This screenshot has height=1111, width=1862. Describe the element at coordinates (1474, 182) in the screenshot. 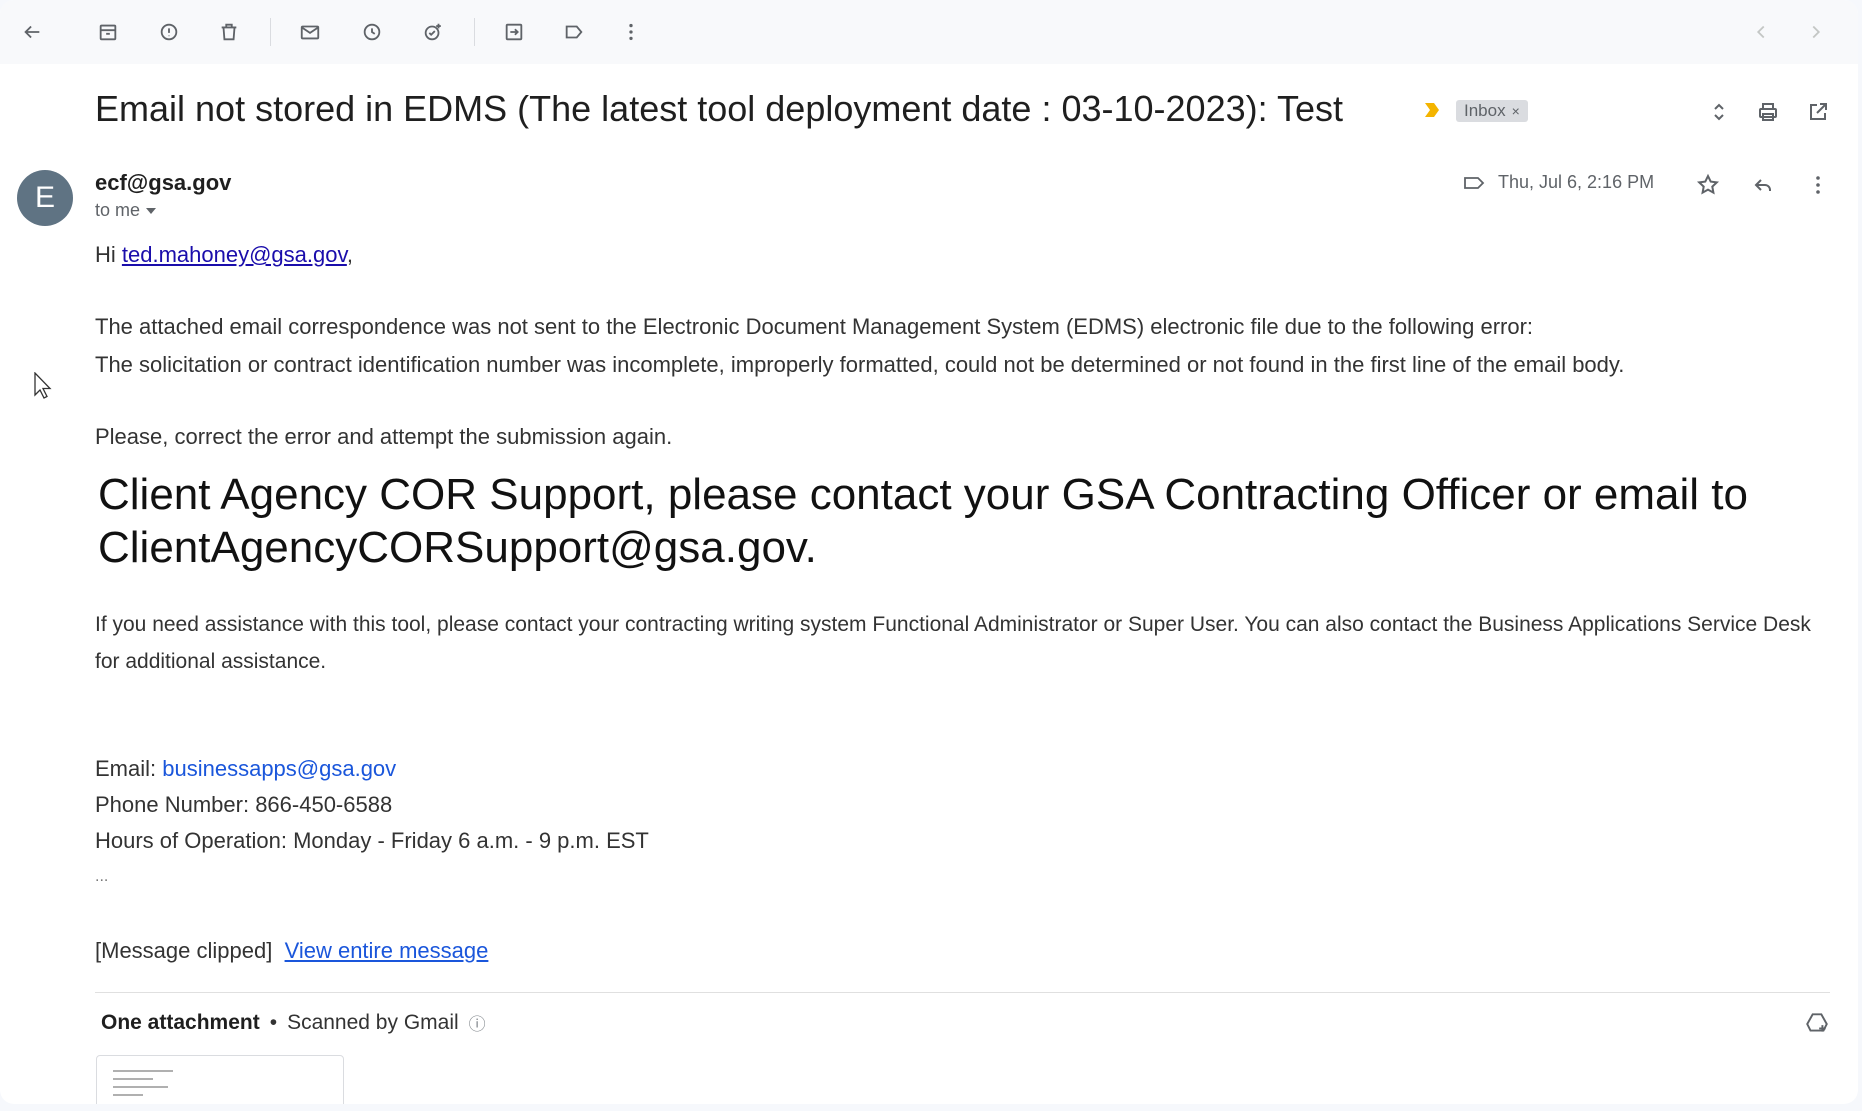

I see `label-tag-icon` at that location.